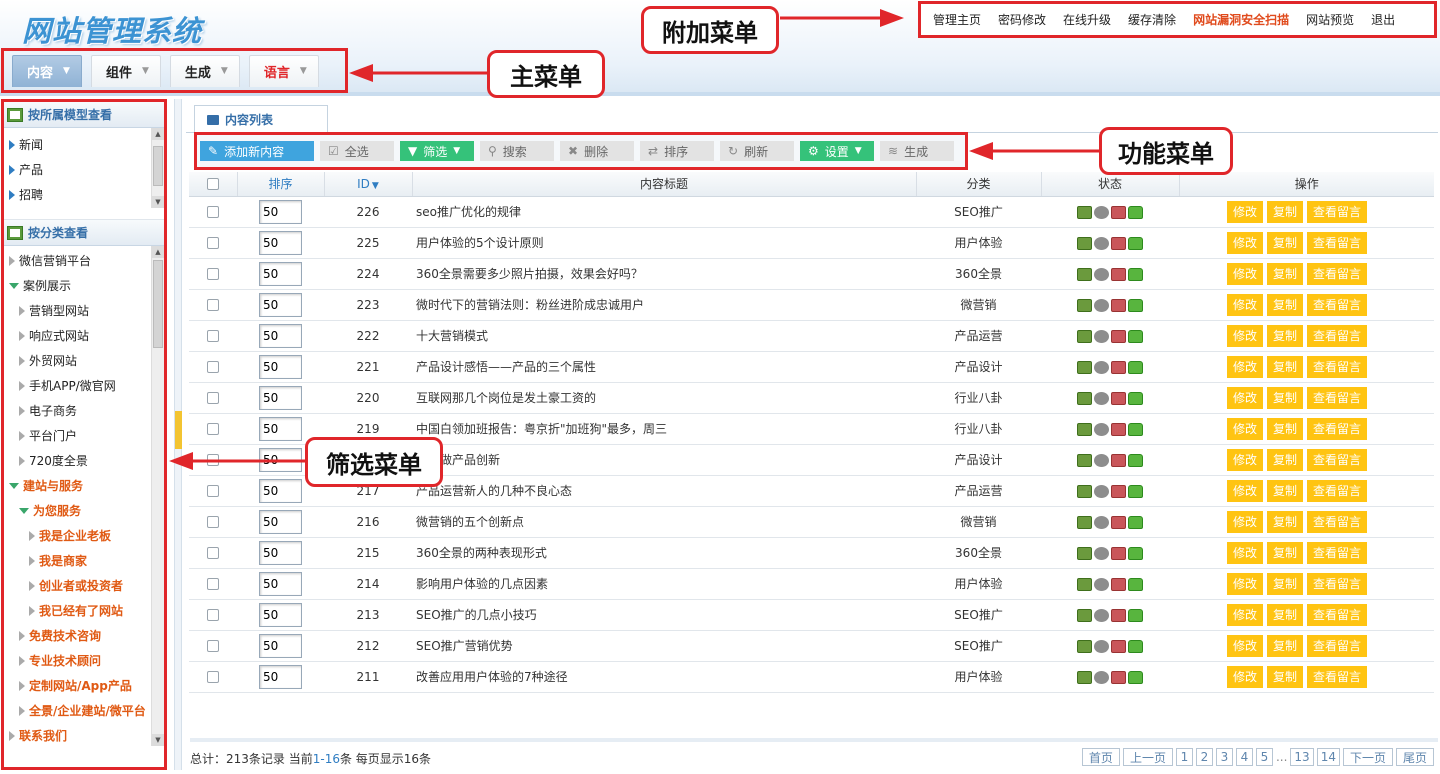 Image resolution: width=1440 pixels, height=774 pixels. What do you see at coordinates (158, 740) in the screenshot?
I see `scroll-down-icon: ▼` at bounding box center [158, 740].